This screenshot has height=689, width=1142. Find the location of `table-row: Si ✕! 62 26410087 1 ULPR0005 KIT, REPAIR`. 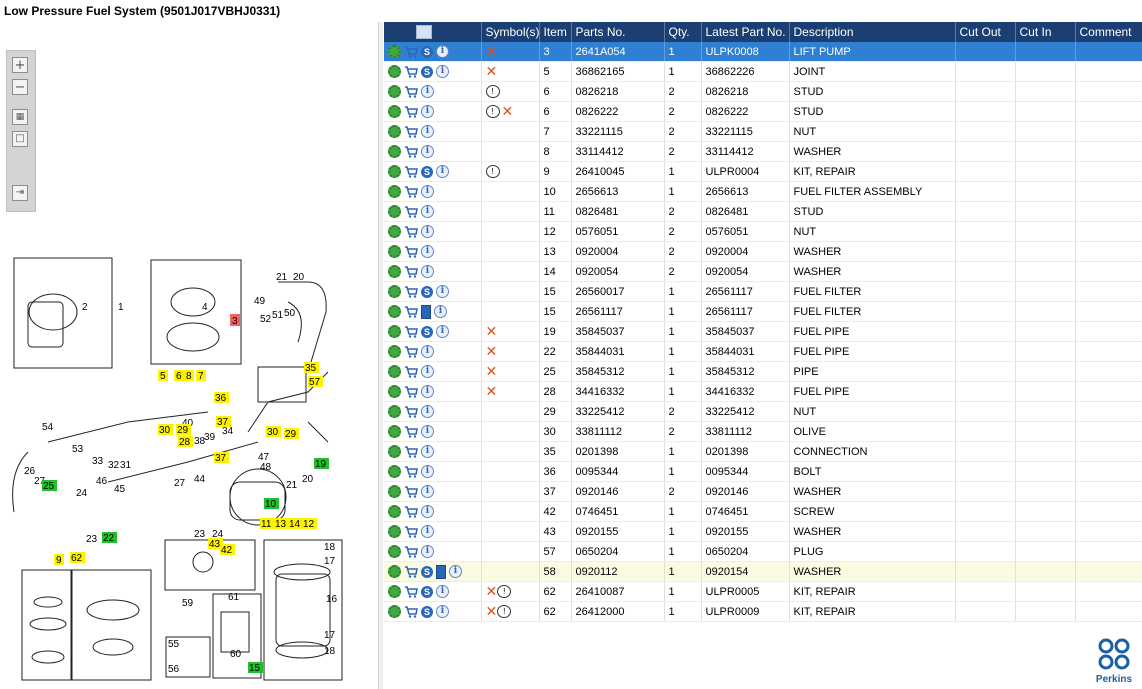

table-row: Si ✕! 62 26410087 1 ULPR0005 KIT, REPAIR is located at coordinates (763, 591).